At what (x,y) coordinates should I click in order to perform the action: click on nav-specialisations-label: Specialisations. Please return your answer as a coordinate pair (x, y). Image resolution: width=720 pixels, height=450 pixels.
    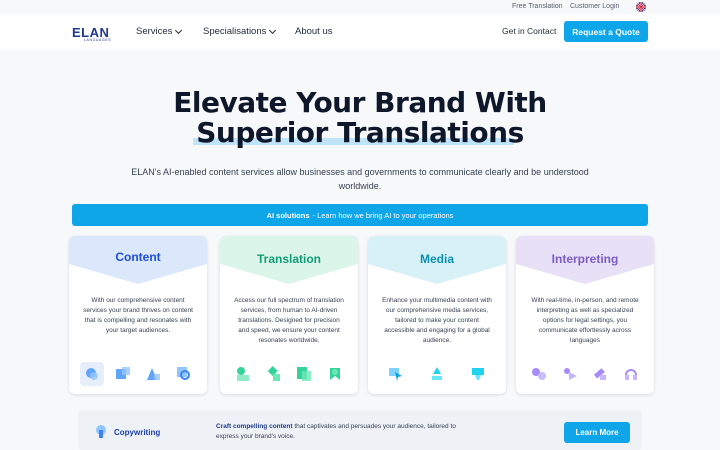
    Looking at the image, I should click on (235, 31).